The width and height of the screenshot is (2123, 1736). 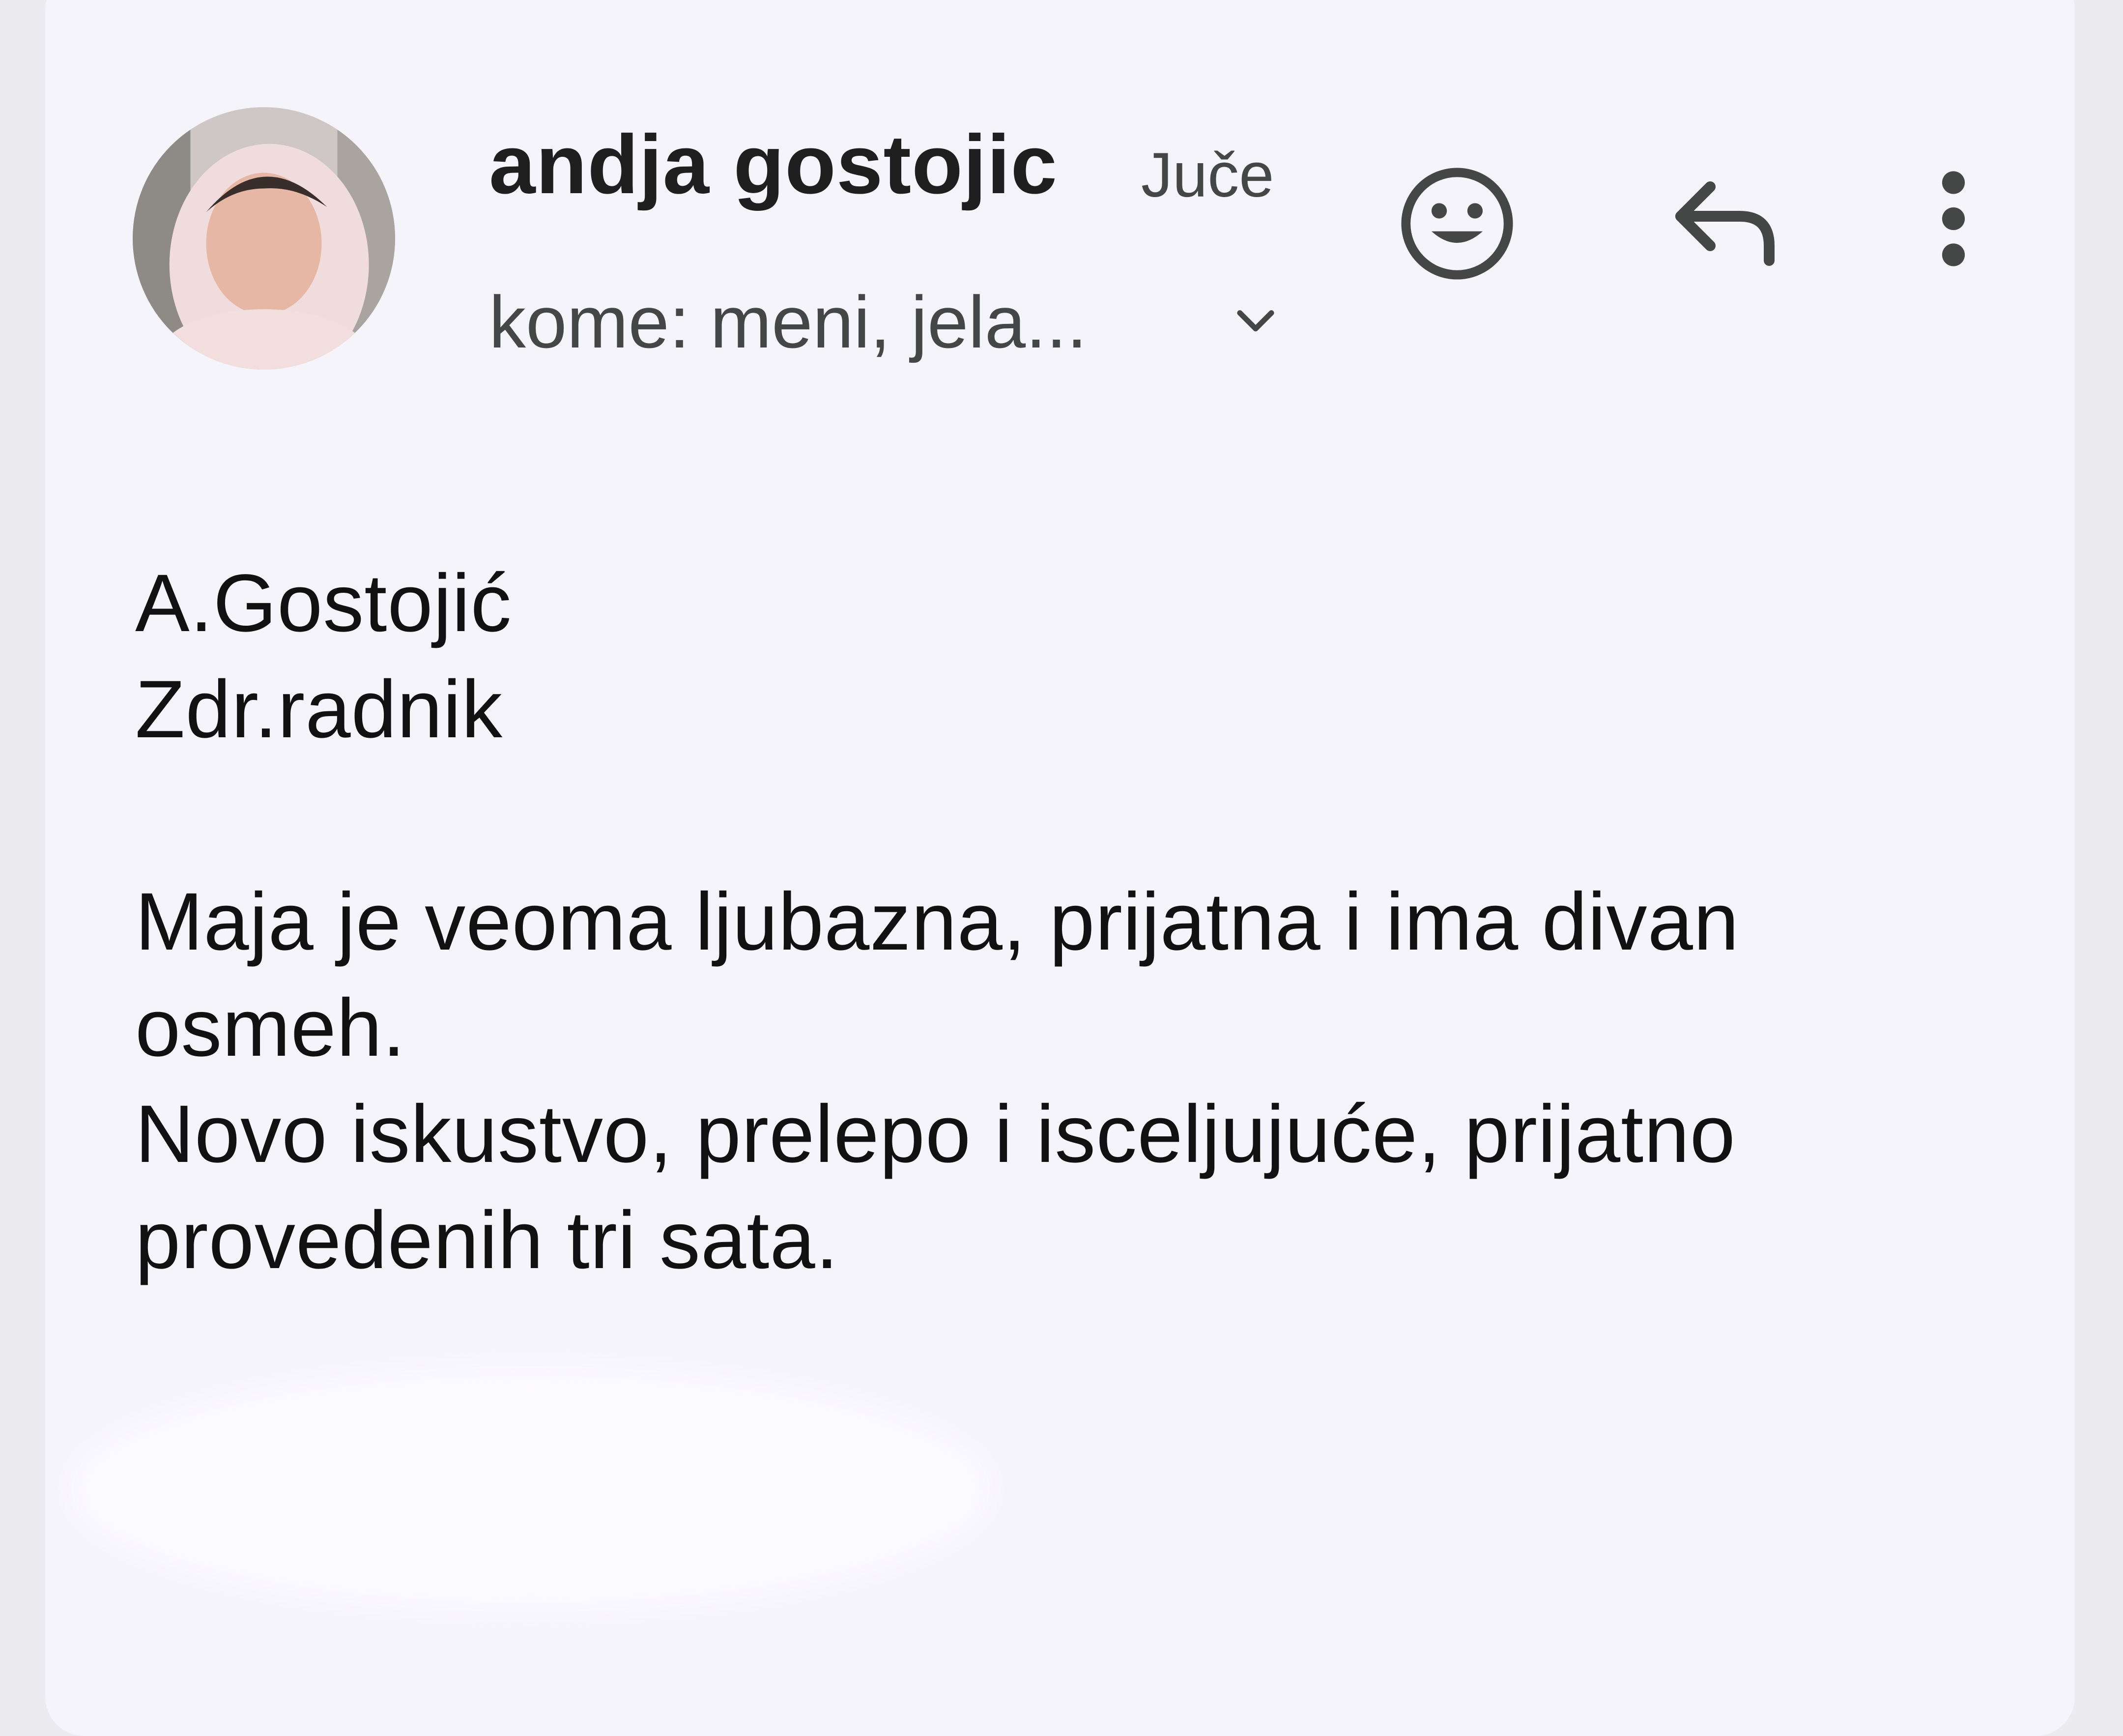 I want to click on sender-avatar, so click(x=264, y=238).